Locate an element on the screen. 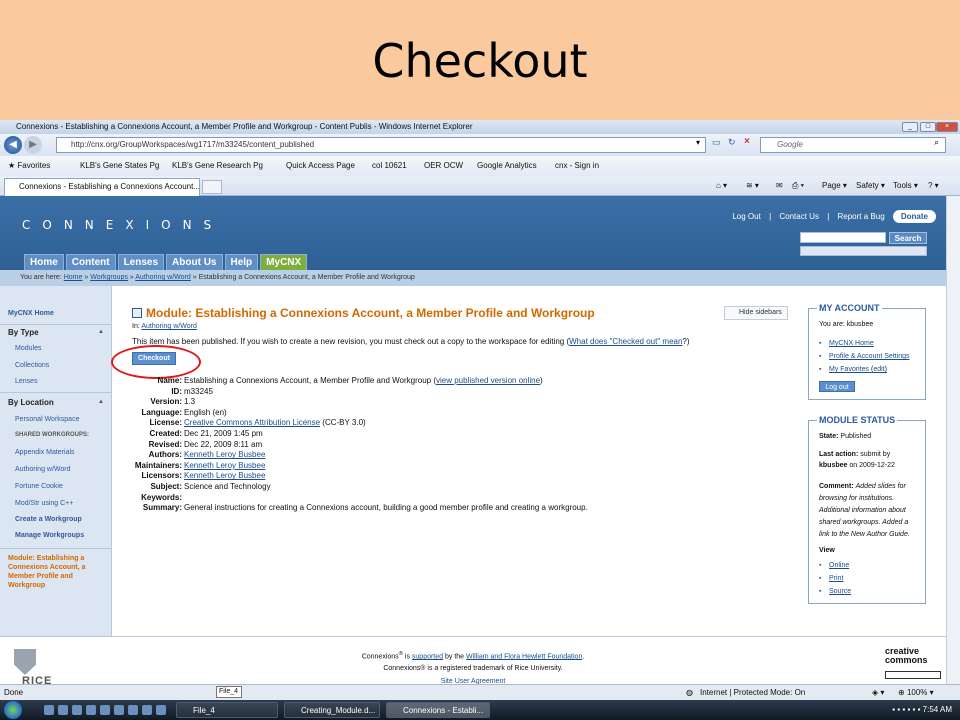 This screenshot has width=960, height=720. mail-icon: ✉ is located at coordinates (779, 186).